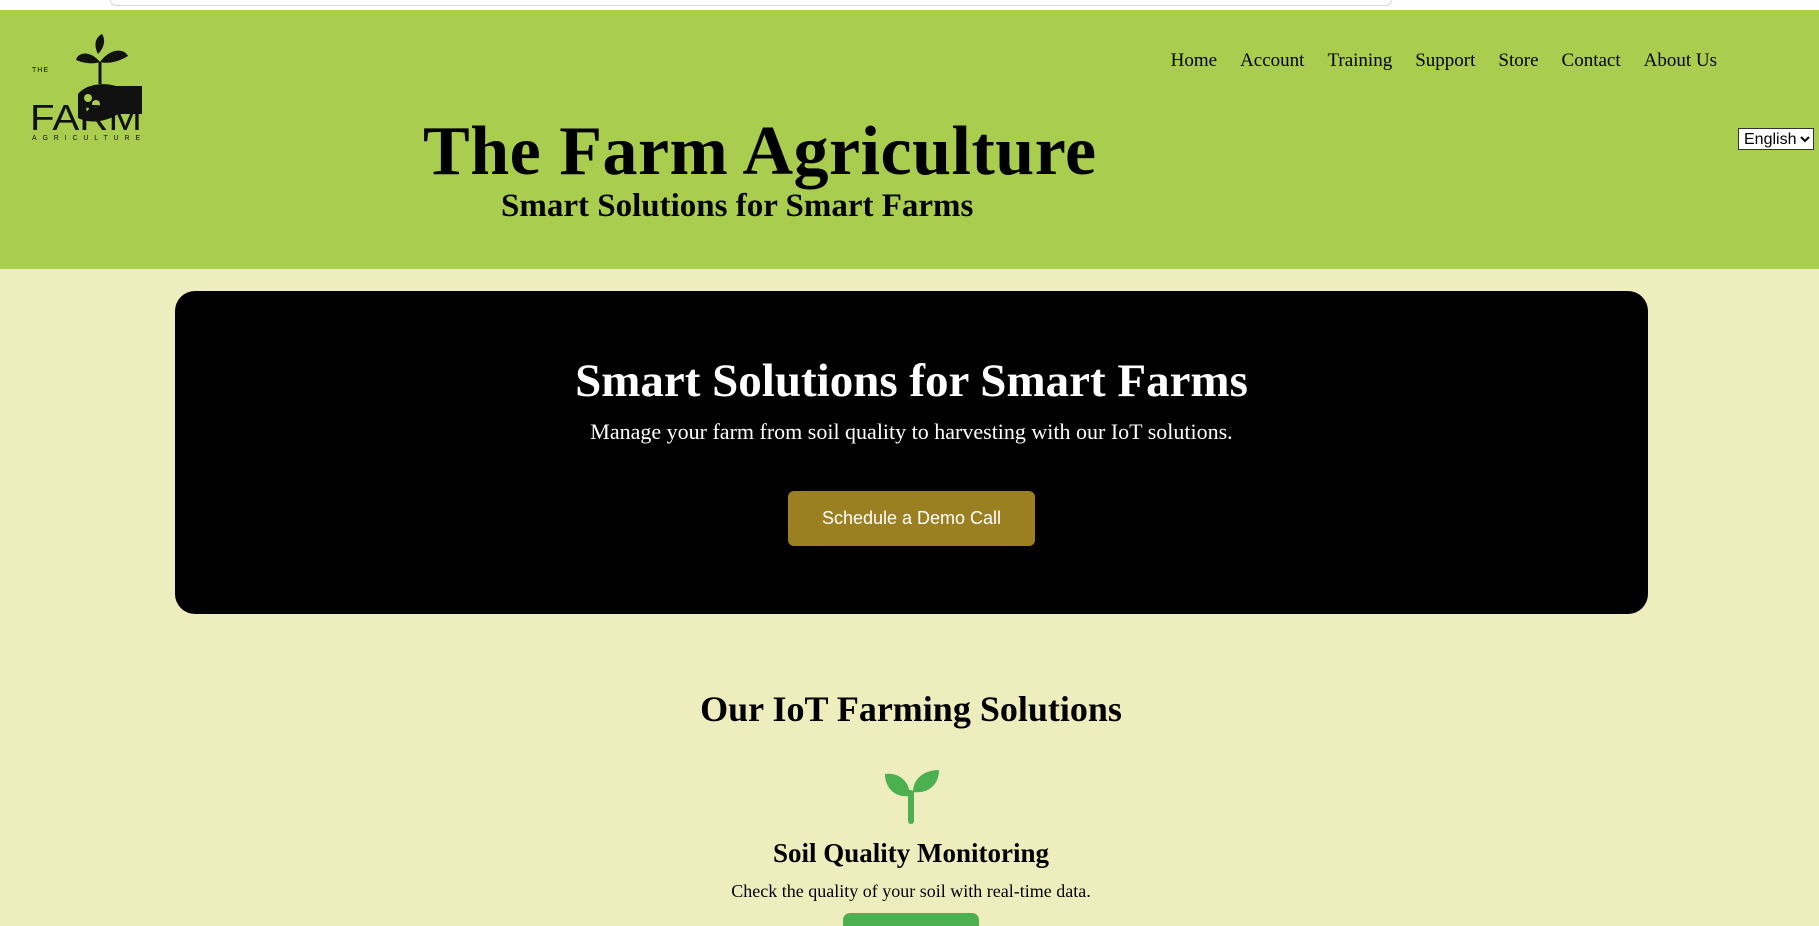  Describe the element at coordinates (911, 709) in the screenshot. I see `solutions-heading: Our IoT Farming Solutions` at that location.